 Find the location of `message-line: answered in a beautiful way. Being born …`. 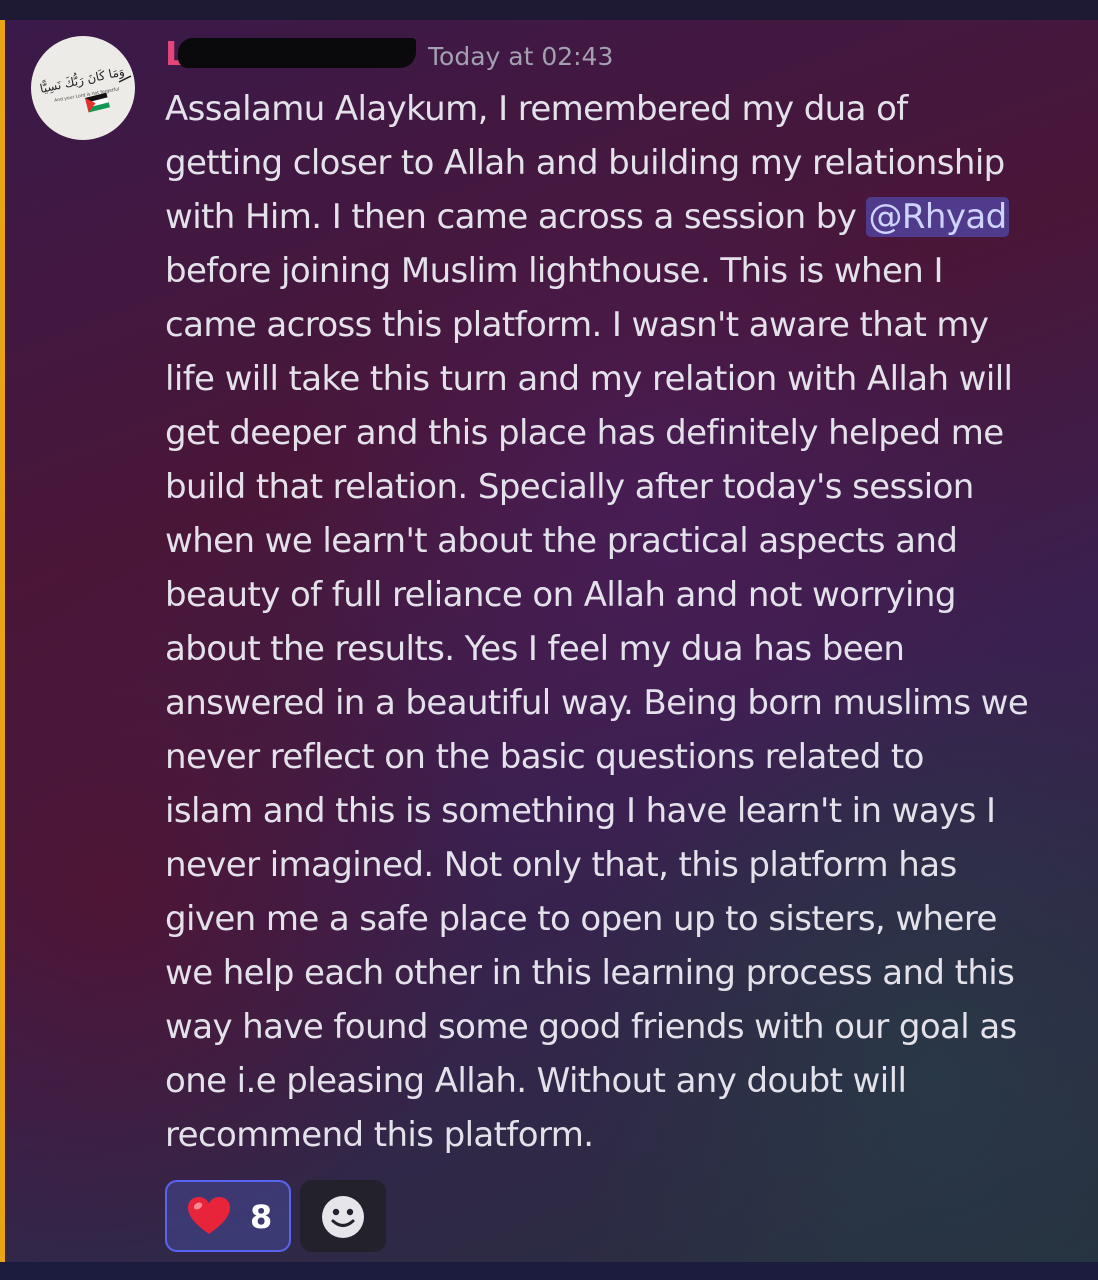

message-line: answered in a beautiful way. Being born … is located at coordinates (597, 703).